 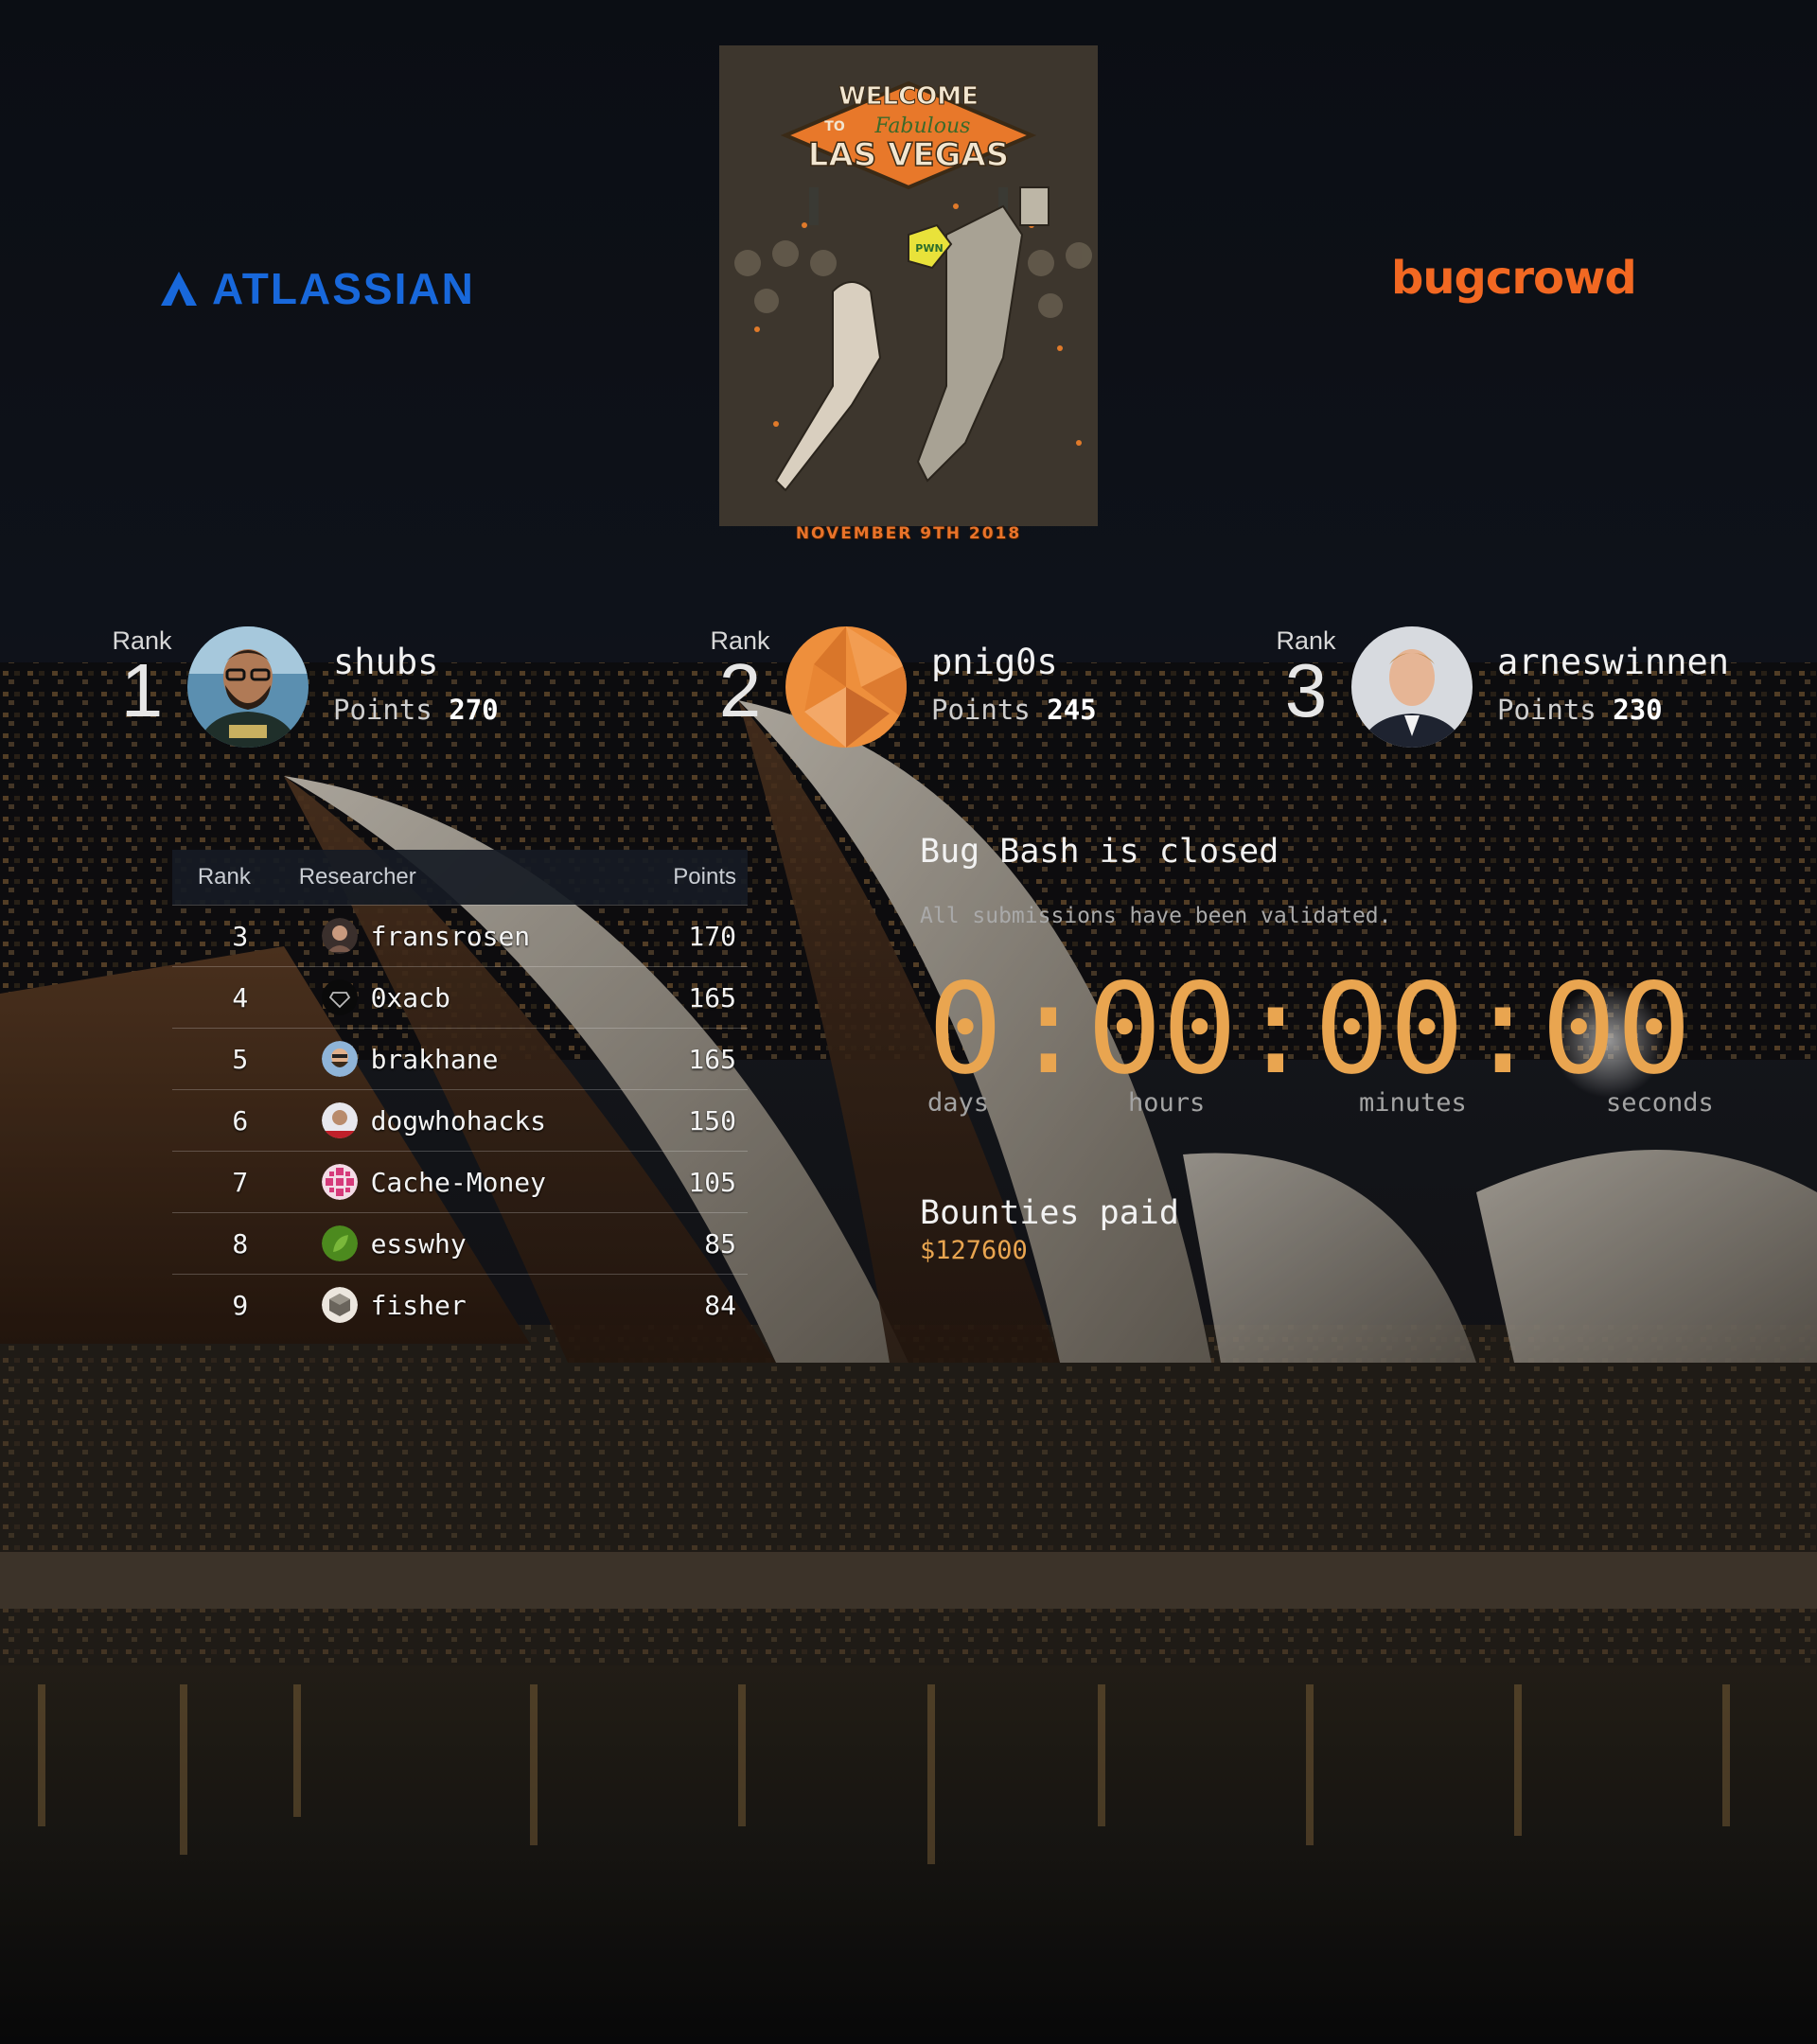 I want to click on row-researcher: fransrosen, so click(x=451, y=936).